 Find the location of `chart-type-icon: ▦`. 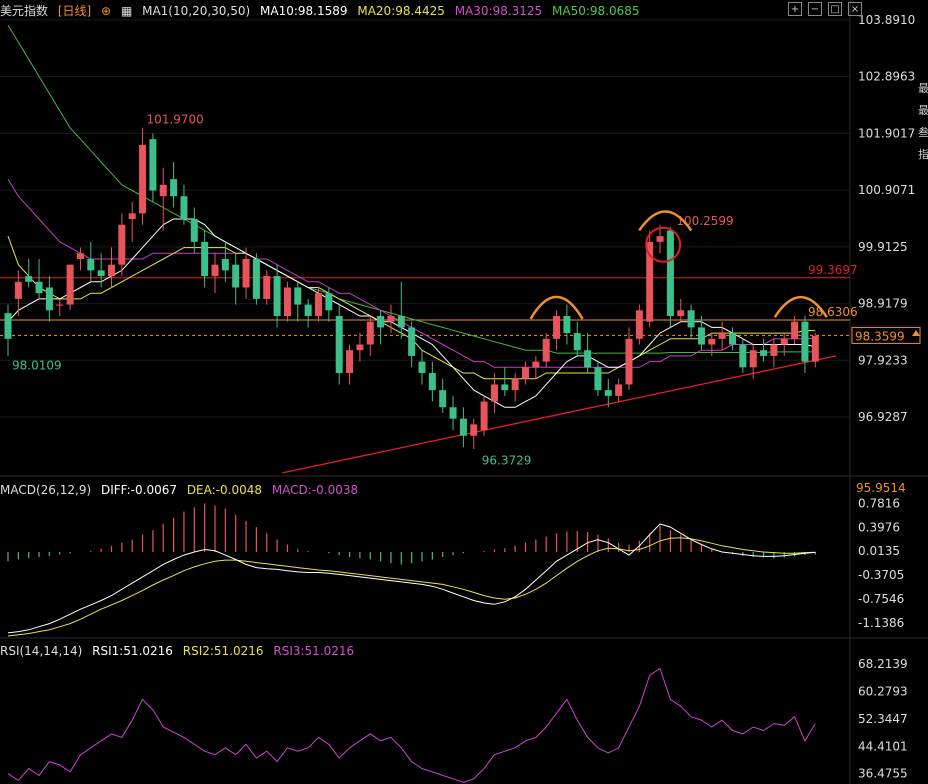

chart-type-icon: ▦ is located at coordinates (126, 11).